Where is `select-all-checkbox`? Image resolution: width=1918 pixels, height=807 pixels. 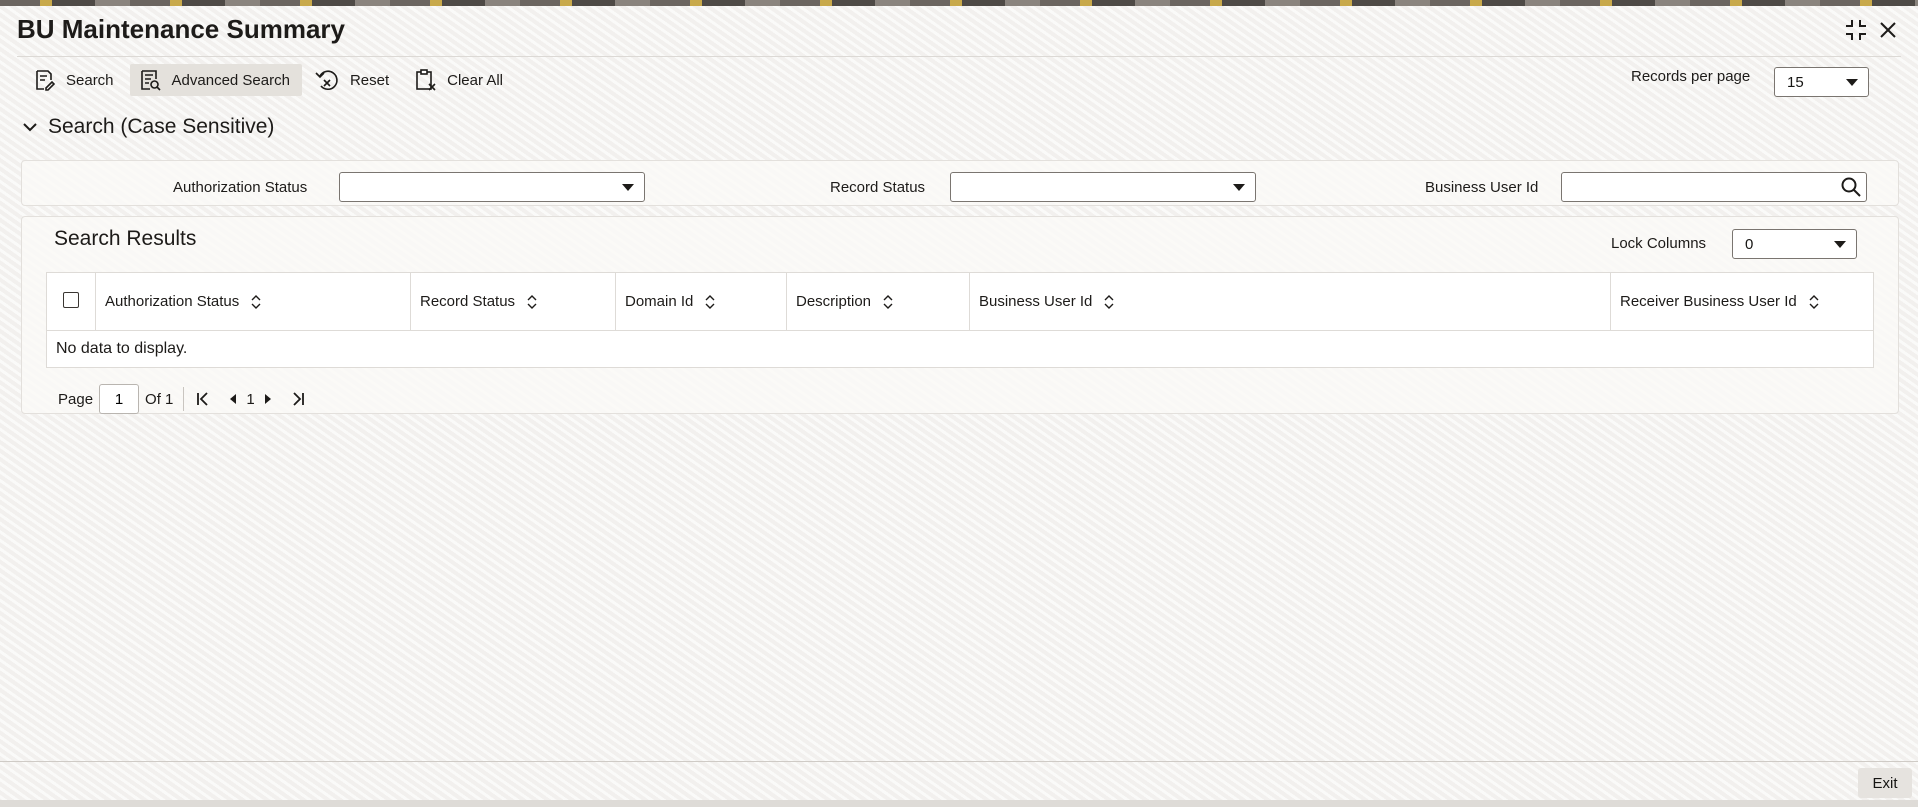 select-all-checkbox is located at coordinates (71, 300).